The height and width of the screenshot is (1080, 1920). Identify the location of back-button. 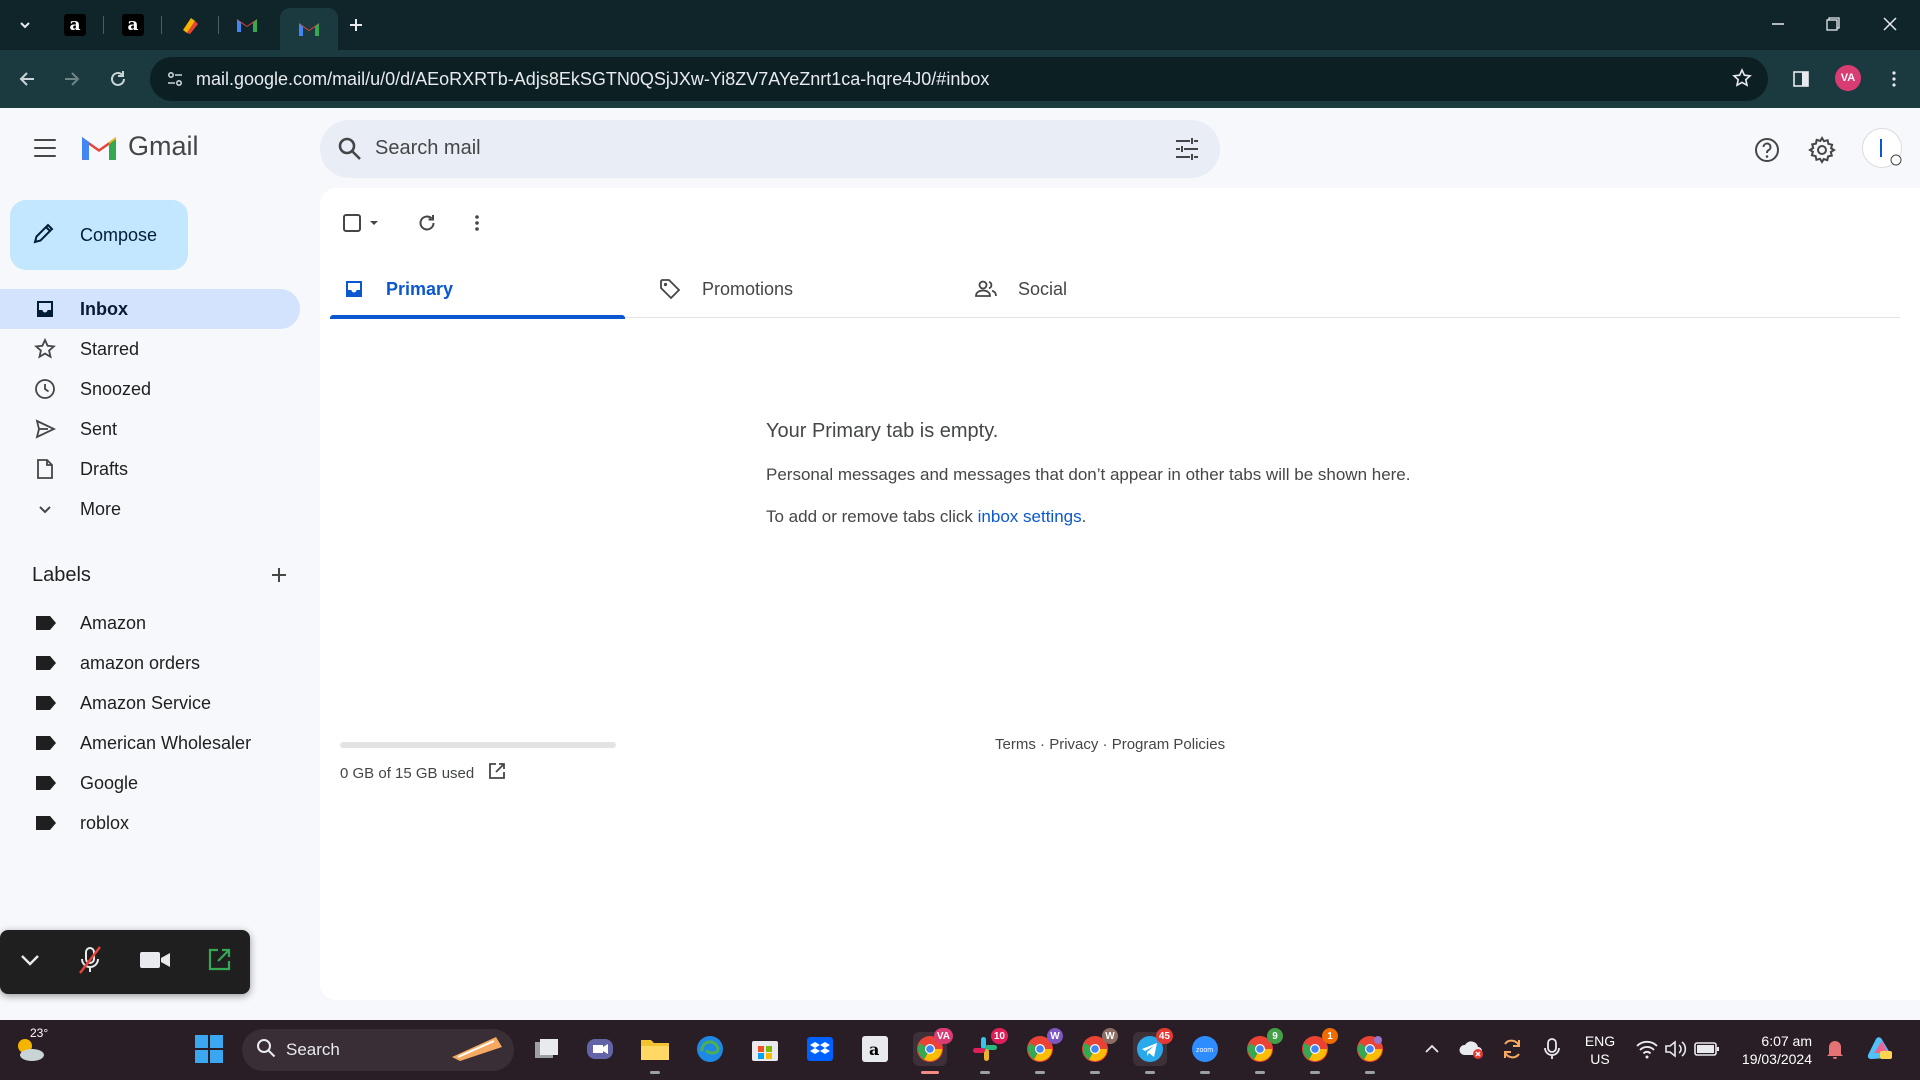
(27, 79).